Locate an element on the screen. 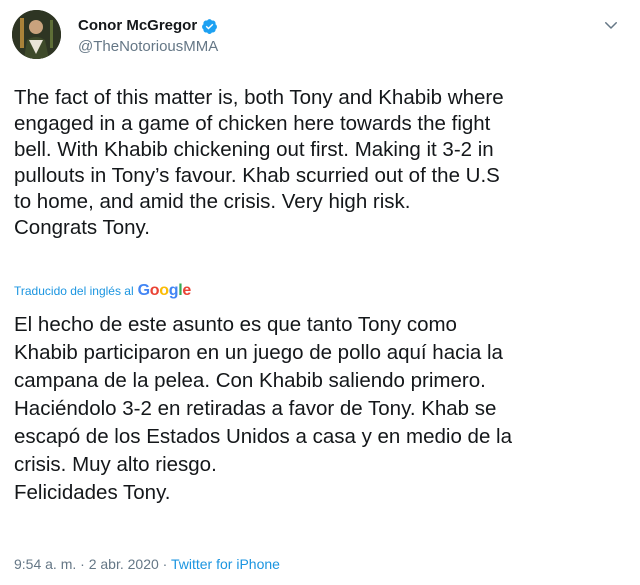 The width and height of the screenshot is (640, 585). chevron-down-icon is located at coordinates (611, 25).